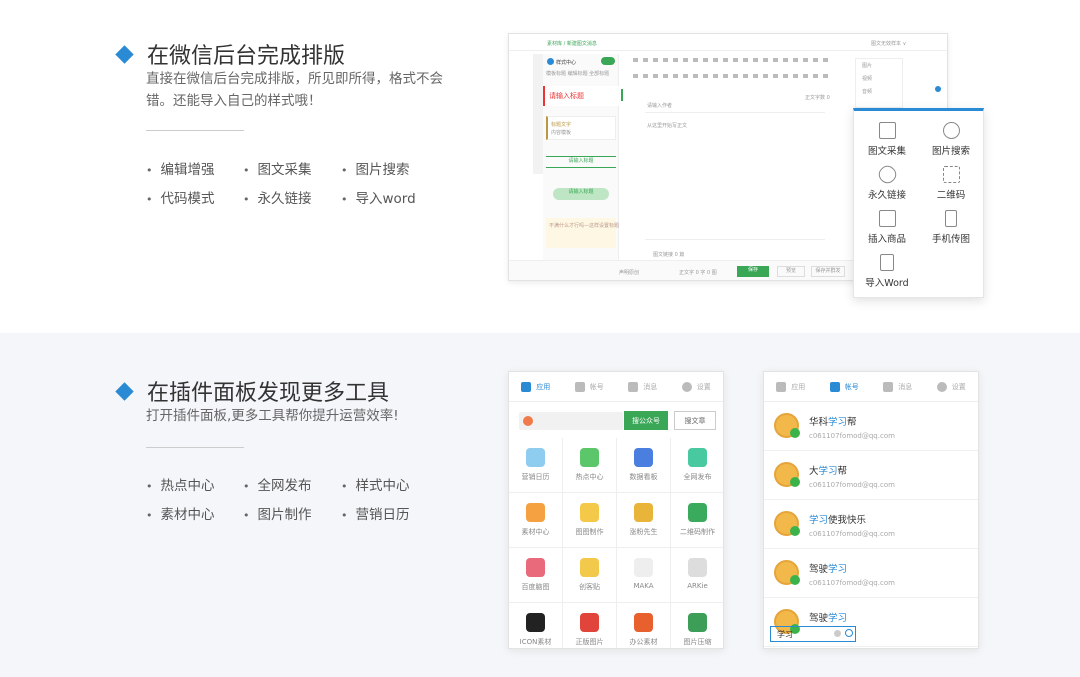  Describe the element at coordinates (697, 575) in the screenshot. I see `app-tile: ARKie` at that location.